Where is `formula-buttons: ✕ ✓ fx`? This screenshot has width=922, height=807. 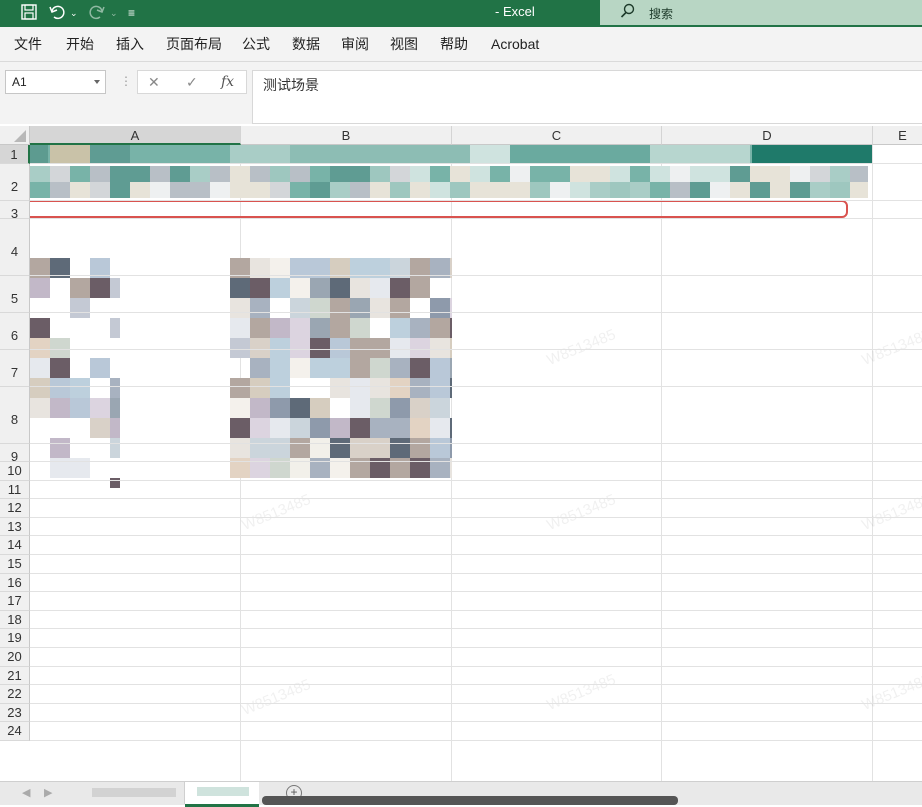 formula-buttons: ✕ ✓ fx is located at coordinates (192, 82).